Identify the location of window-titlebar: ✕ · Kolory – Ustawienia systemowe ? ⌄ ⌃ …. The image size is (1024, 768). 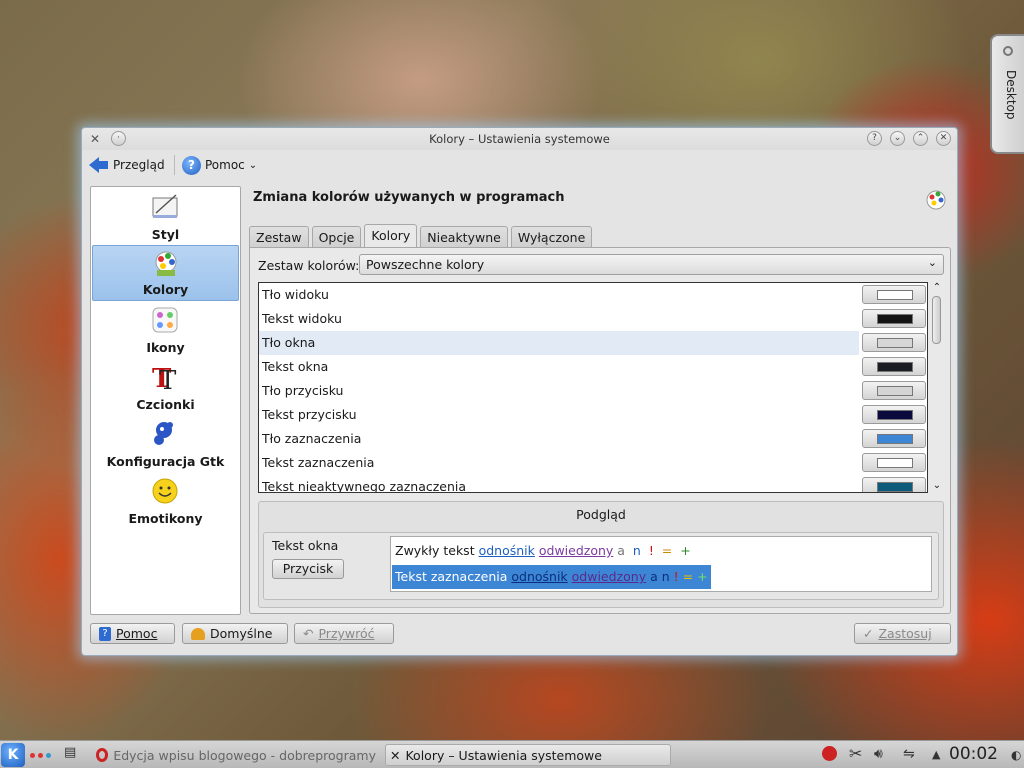
(519, 139).